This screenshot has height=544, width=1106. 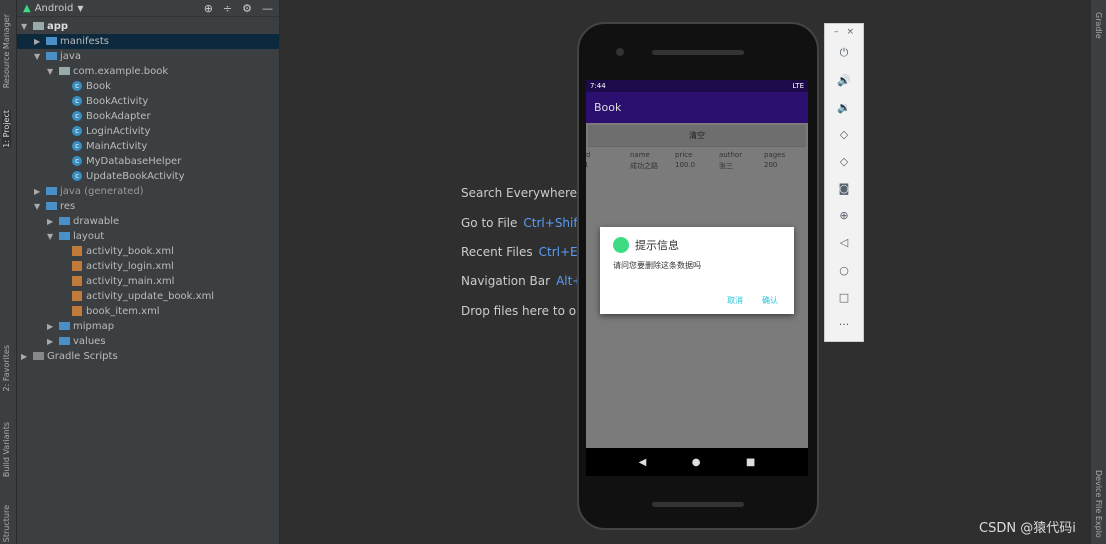 I want to click on xml-file-icon, so click(x=77, y=251).